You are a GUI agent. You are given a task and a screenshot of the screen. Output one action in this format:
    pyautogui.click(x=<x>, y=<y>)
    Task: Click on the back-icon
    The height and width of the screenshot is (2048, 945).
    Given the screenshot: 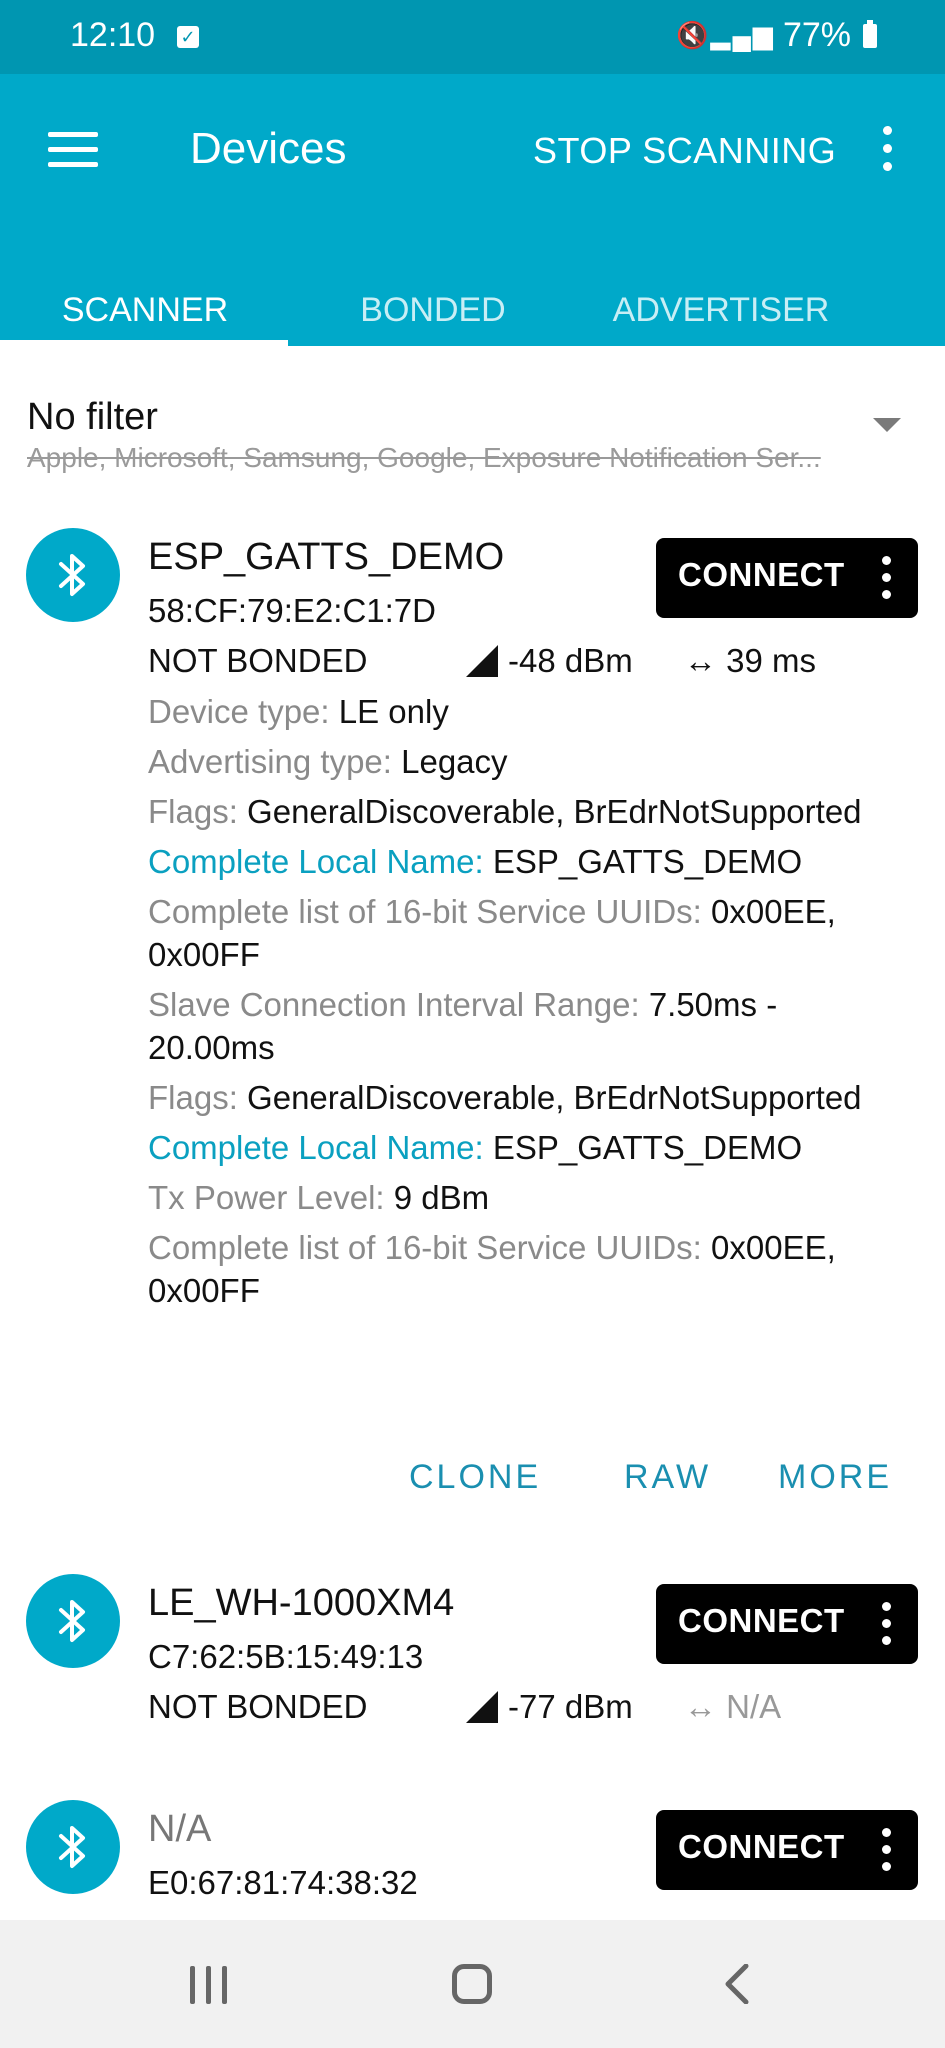 What is the action you would take?
    pyautogui.click(x=736, y=1984)
    